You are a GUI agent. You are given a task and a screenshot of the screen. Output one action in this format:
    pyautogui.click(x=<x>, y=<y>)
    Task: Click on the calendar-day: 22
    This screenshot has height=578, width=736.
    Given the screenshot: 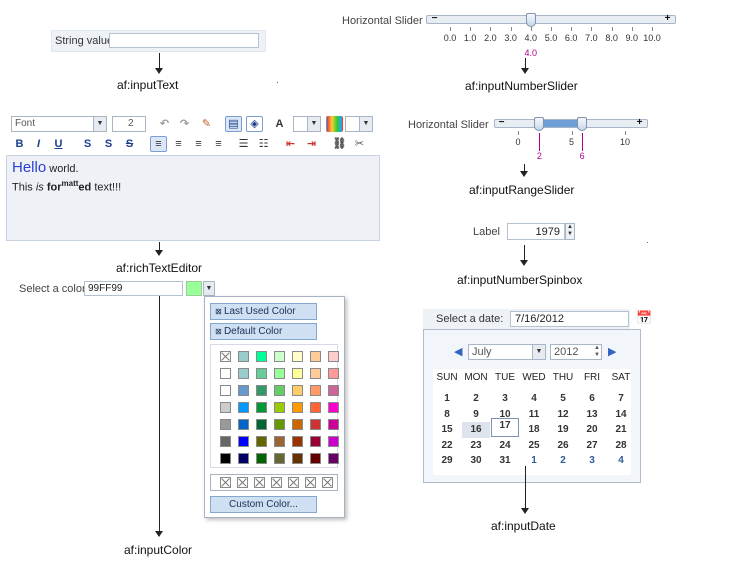 What is the action you would take?
    pyautogui.click(x=446, y=445)
    